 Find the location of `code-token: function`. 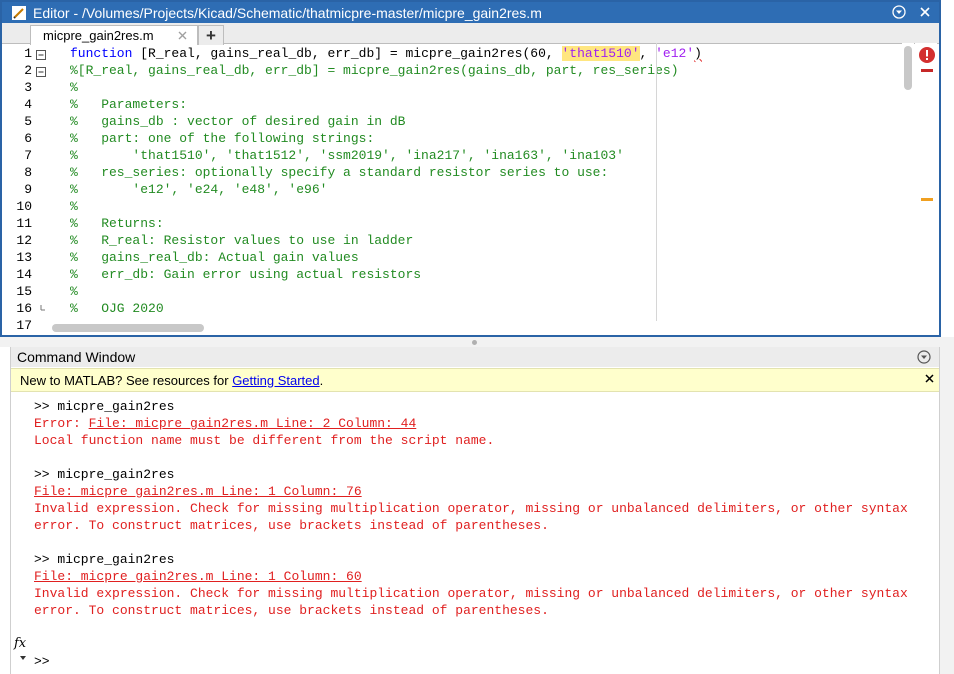

code-token: function is located at coordinates (101, 53).